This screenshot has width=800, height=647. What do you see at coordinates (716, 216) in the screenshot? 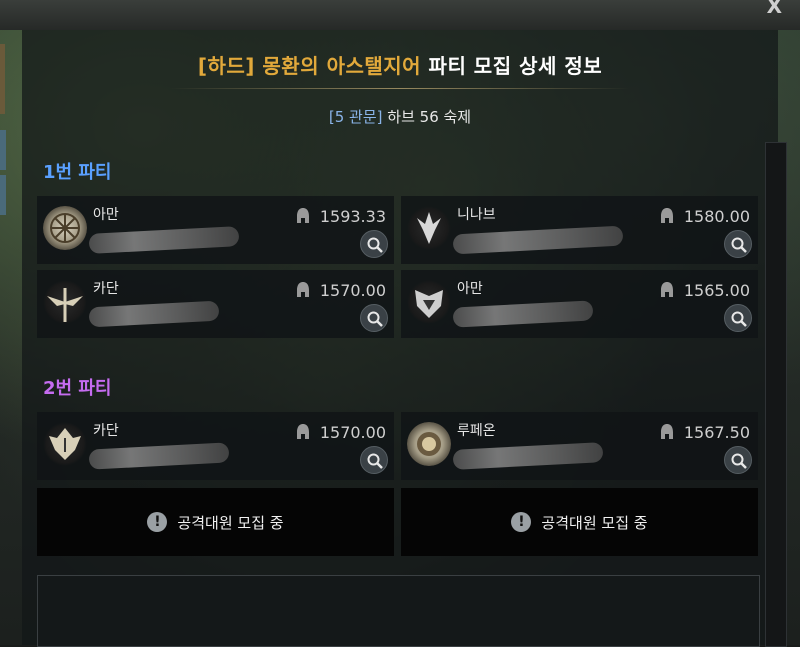
I see `item-level: 1580.00` at bounding box center [716, 216].